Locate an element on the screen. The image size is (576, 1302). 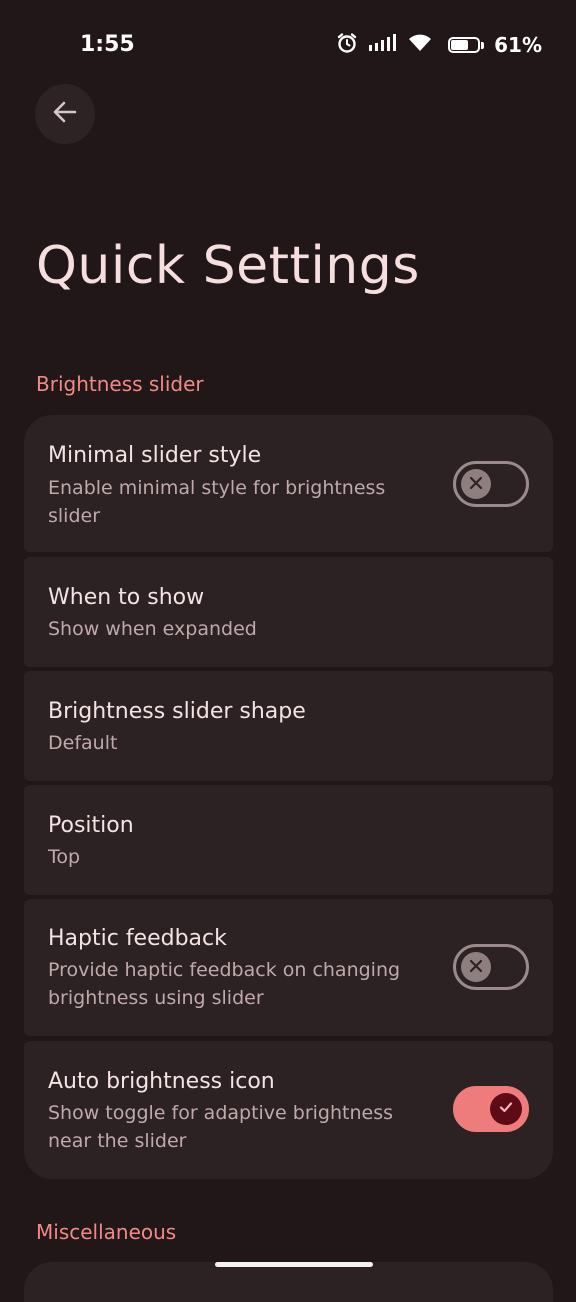
battery-icon is located at coordinates (461, 45).